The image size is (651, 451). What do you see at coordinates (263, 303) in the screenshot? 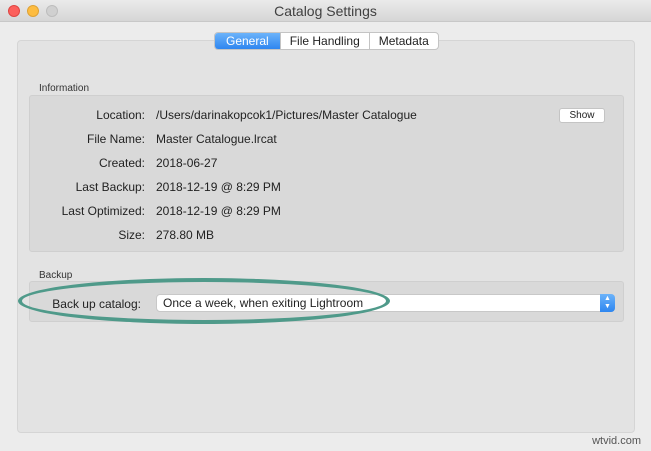
I see `backup-frequency-value: Once a week, when exiting Lightroom` at bounding box center [263, 303].